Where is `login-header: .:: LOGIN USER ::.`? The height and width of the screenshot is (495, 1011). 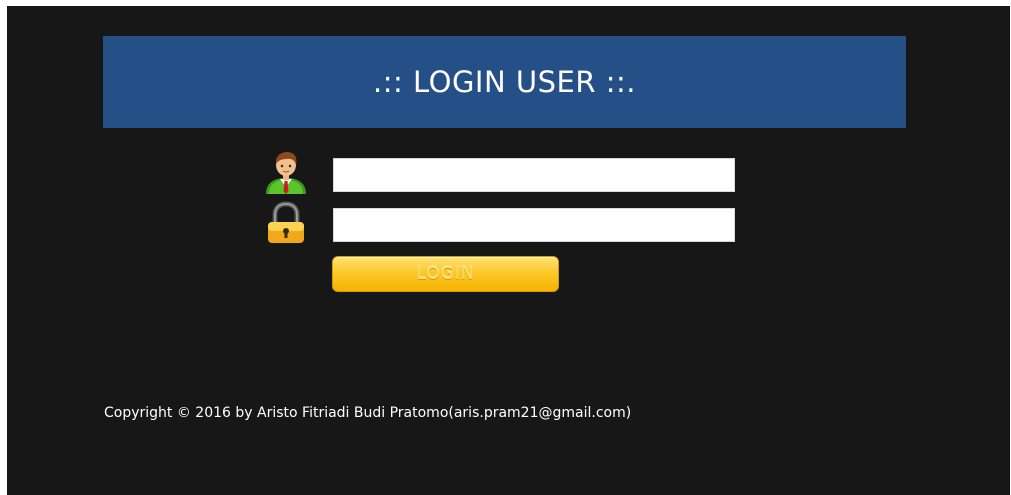 login-header: .:: LOGIN USER ::. is located at coordinates (504, 82).